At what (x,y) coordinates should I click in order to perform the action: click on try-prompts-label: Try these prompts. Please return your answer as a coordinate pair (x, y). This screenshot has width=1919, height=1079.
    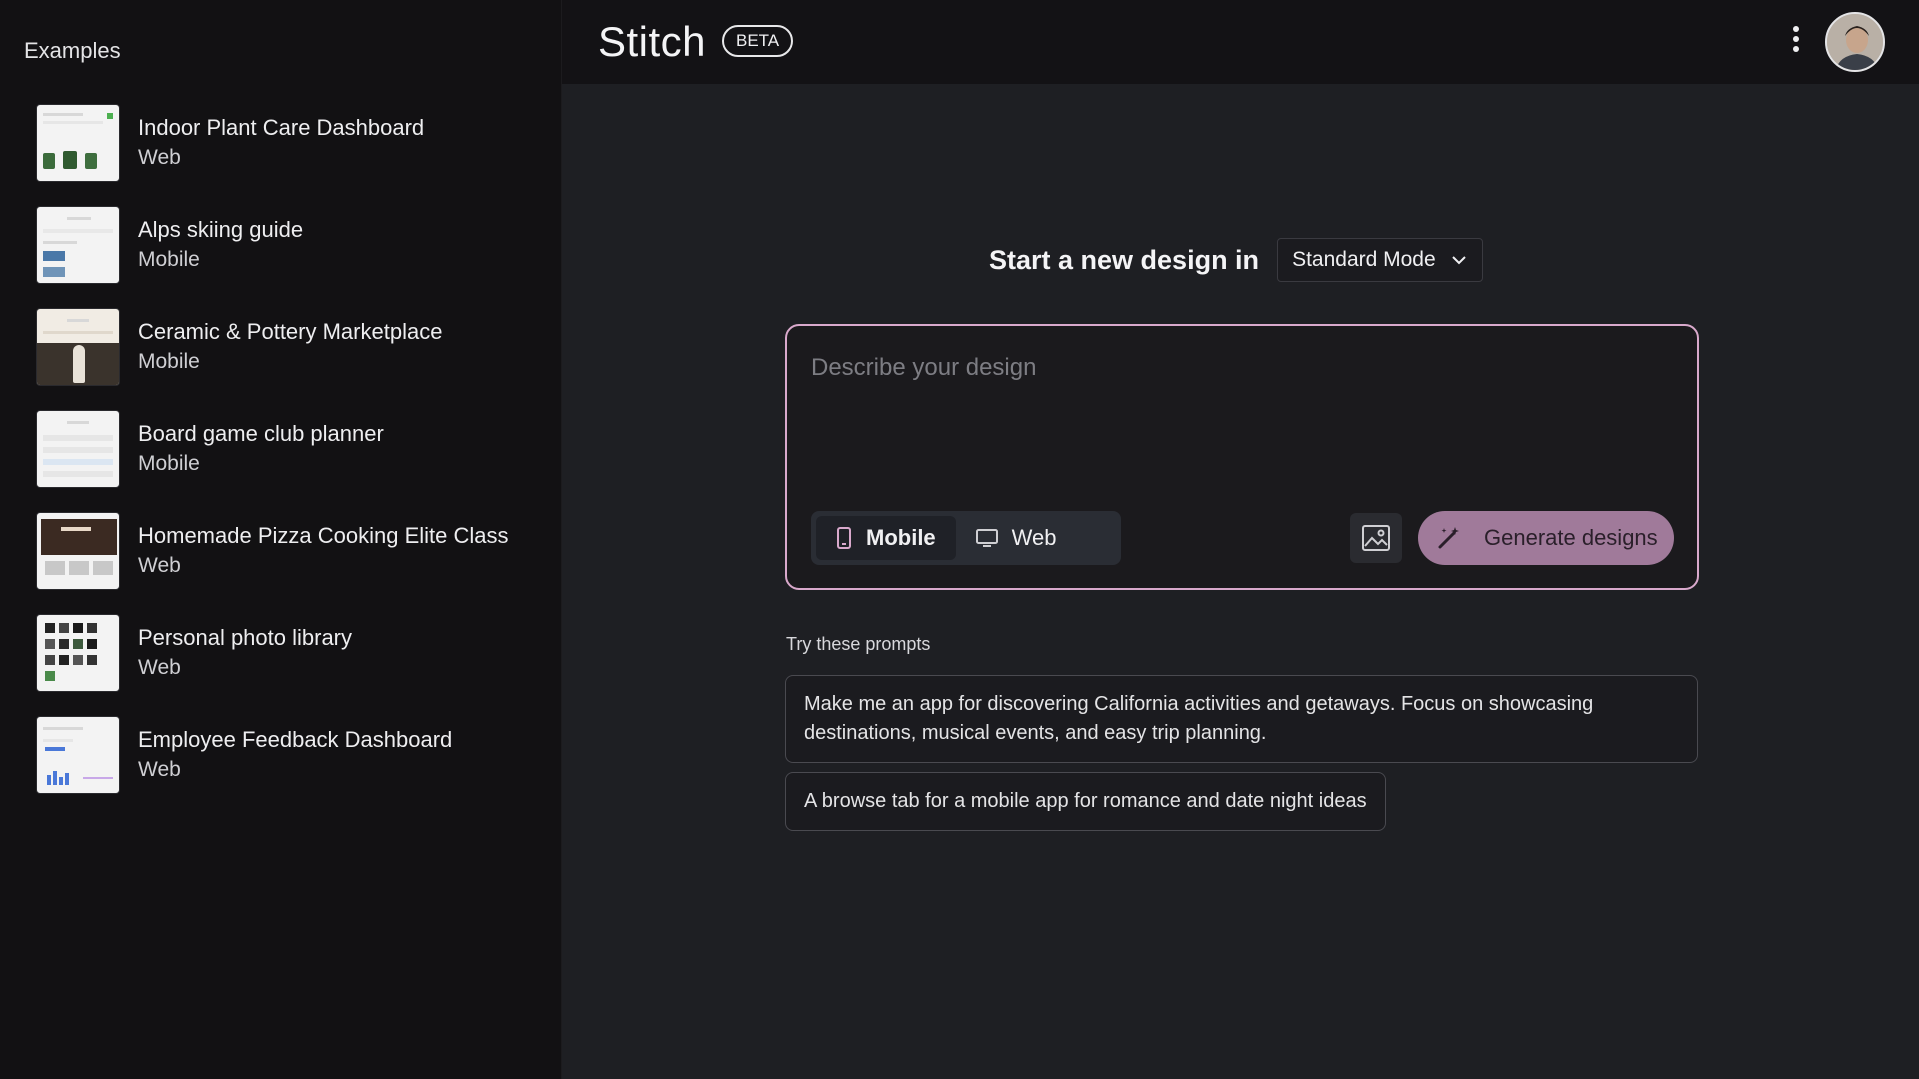
    Looking at the image, I should click on (858, 644).